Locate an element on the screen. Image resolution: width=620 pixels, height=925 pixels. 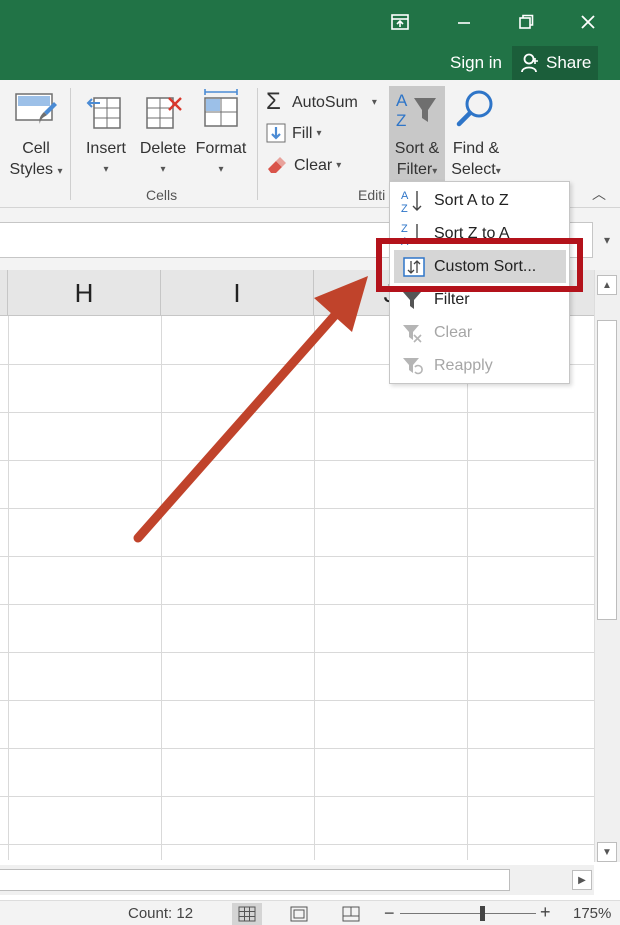
format-cells-icon is located at coordinates (221, 108).